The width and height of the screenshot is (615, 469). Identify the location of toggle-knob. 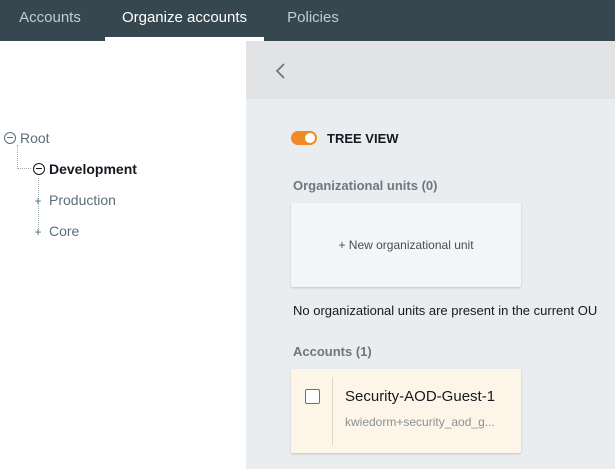
(310, 138).